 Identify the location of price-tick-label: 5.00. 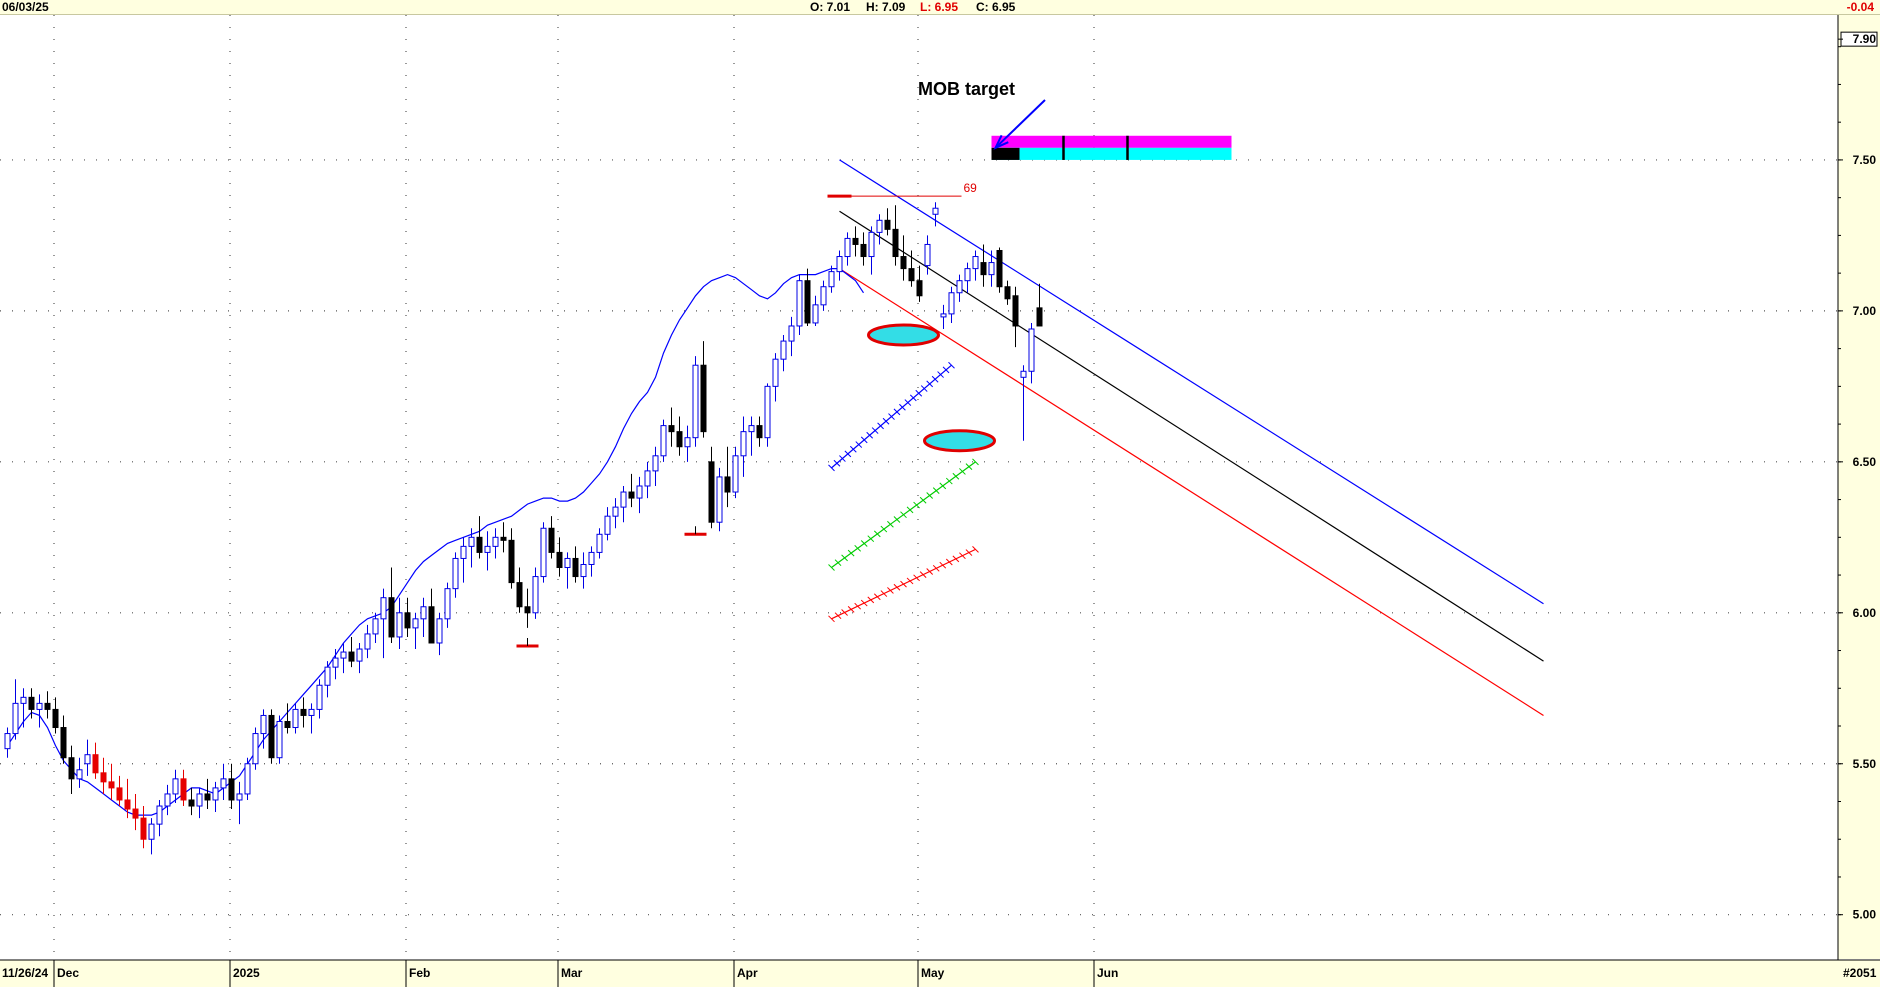
(1865, 915).